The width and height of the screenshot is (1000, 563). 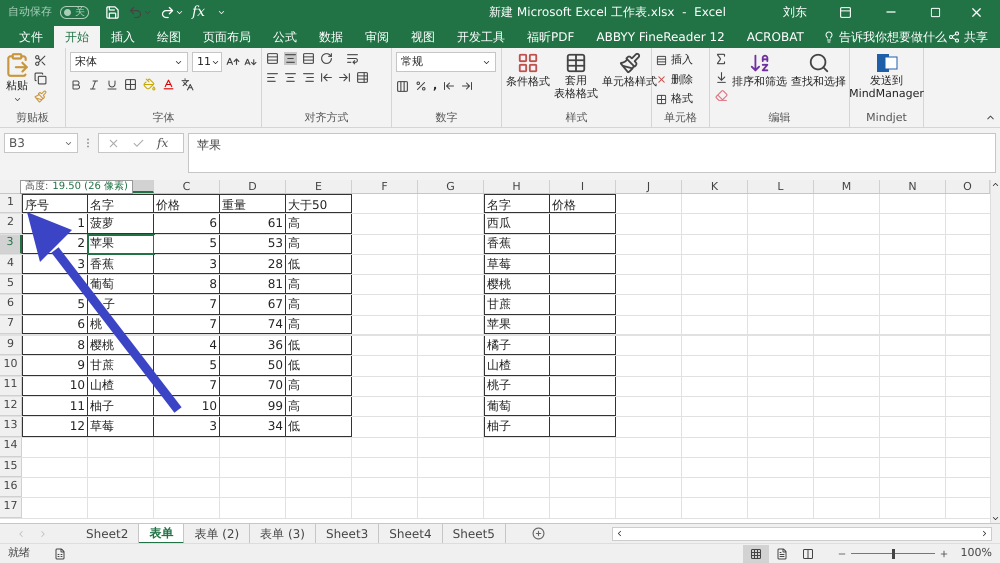 I want to click on column-header: G, so click(x=451, y=186).